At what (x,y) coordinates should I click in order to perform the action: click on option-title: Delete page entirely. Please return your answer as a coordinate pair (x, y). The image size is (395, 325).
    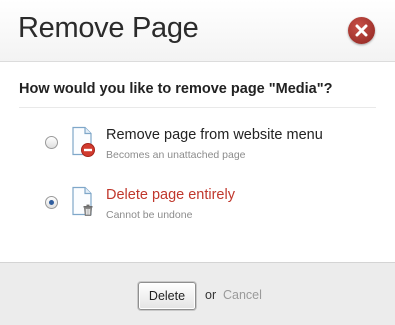
    Looking at the image, I should click on (170, 195).